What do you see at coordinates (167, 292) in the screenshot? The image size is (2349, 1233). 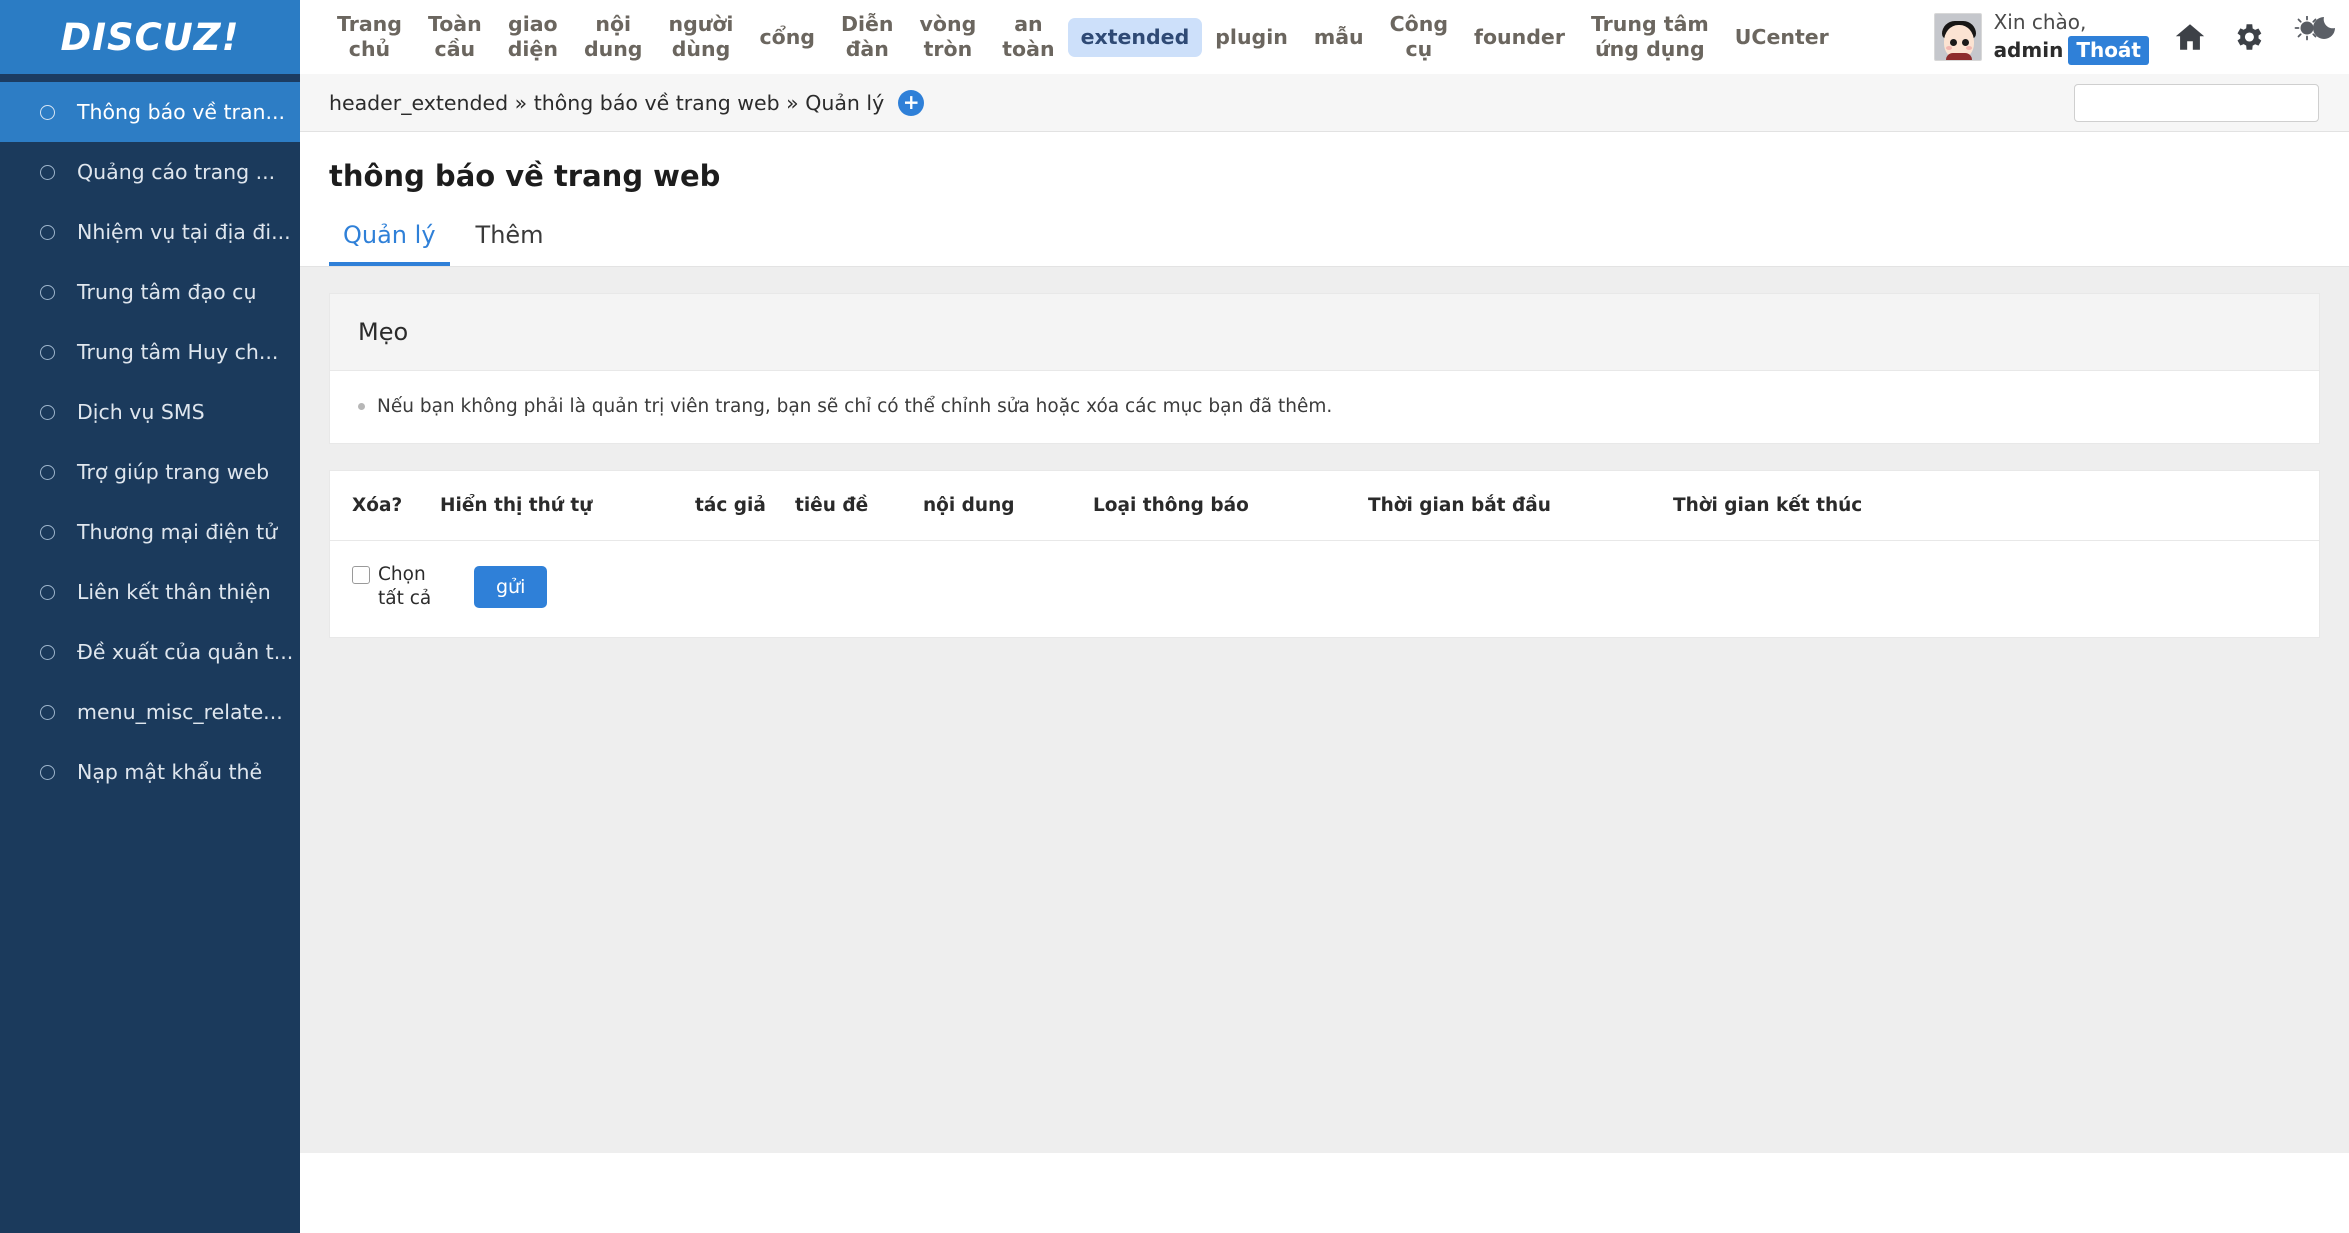 I see `sidebar-item-label: Trung tâm đạo cụ` at bounding box center [167, 292].